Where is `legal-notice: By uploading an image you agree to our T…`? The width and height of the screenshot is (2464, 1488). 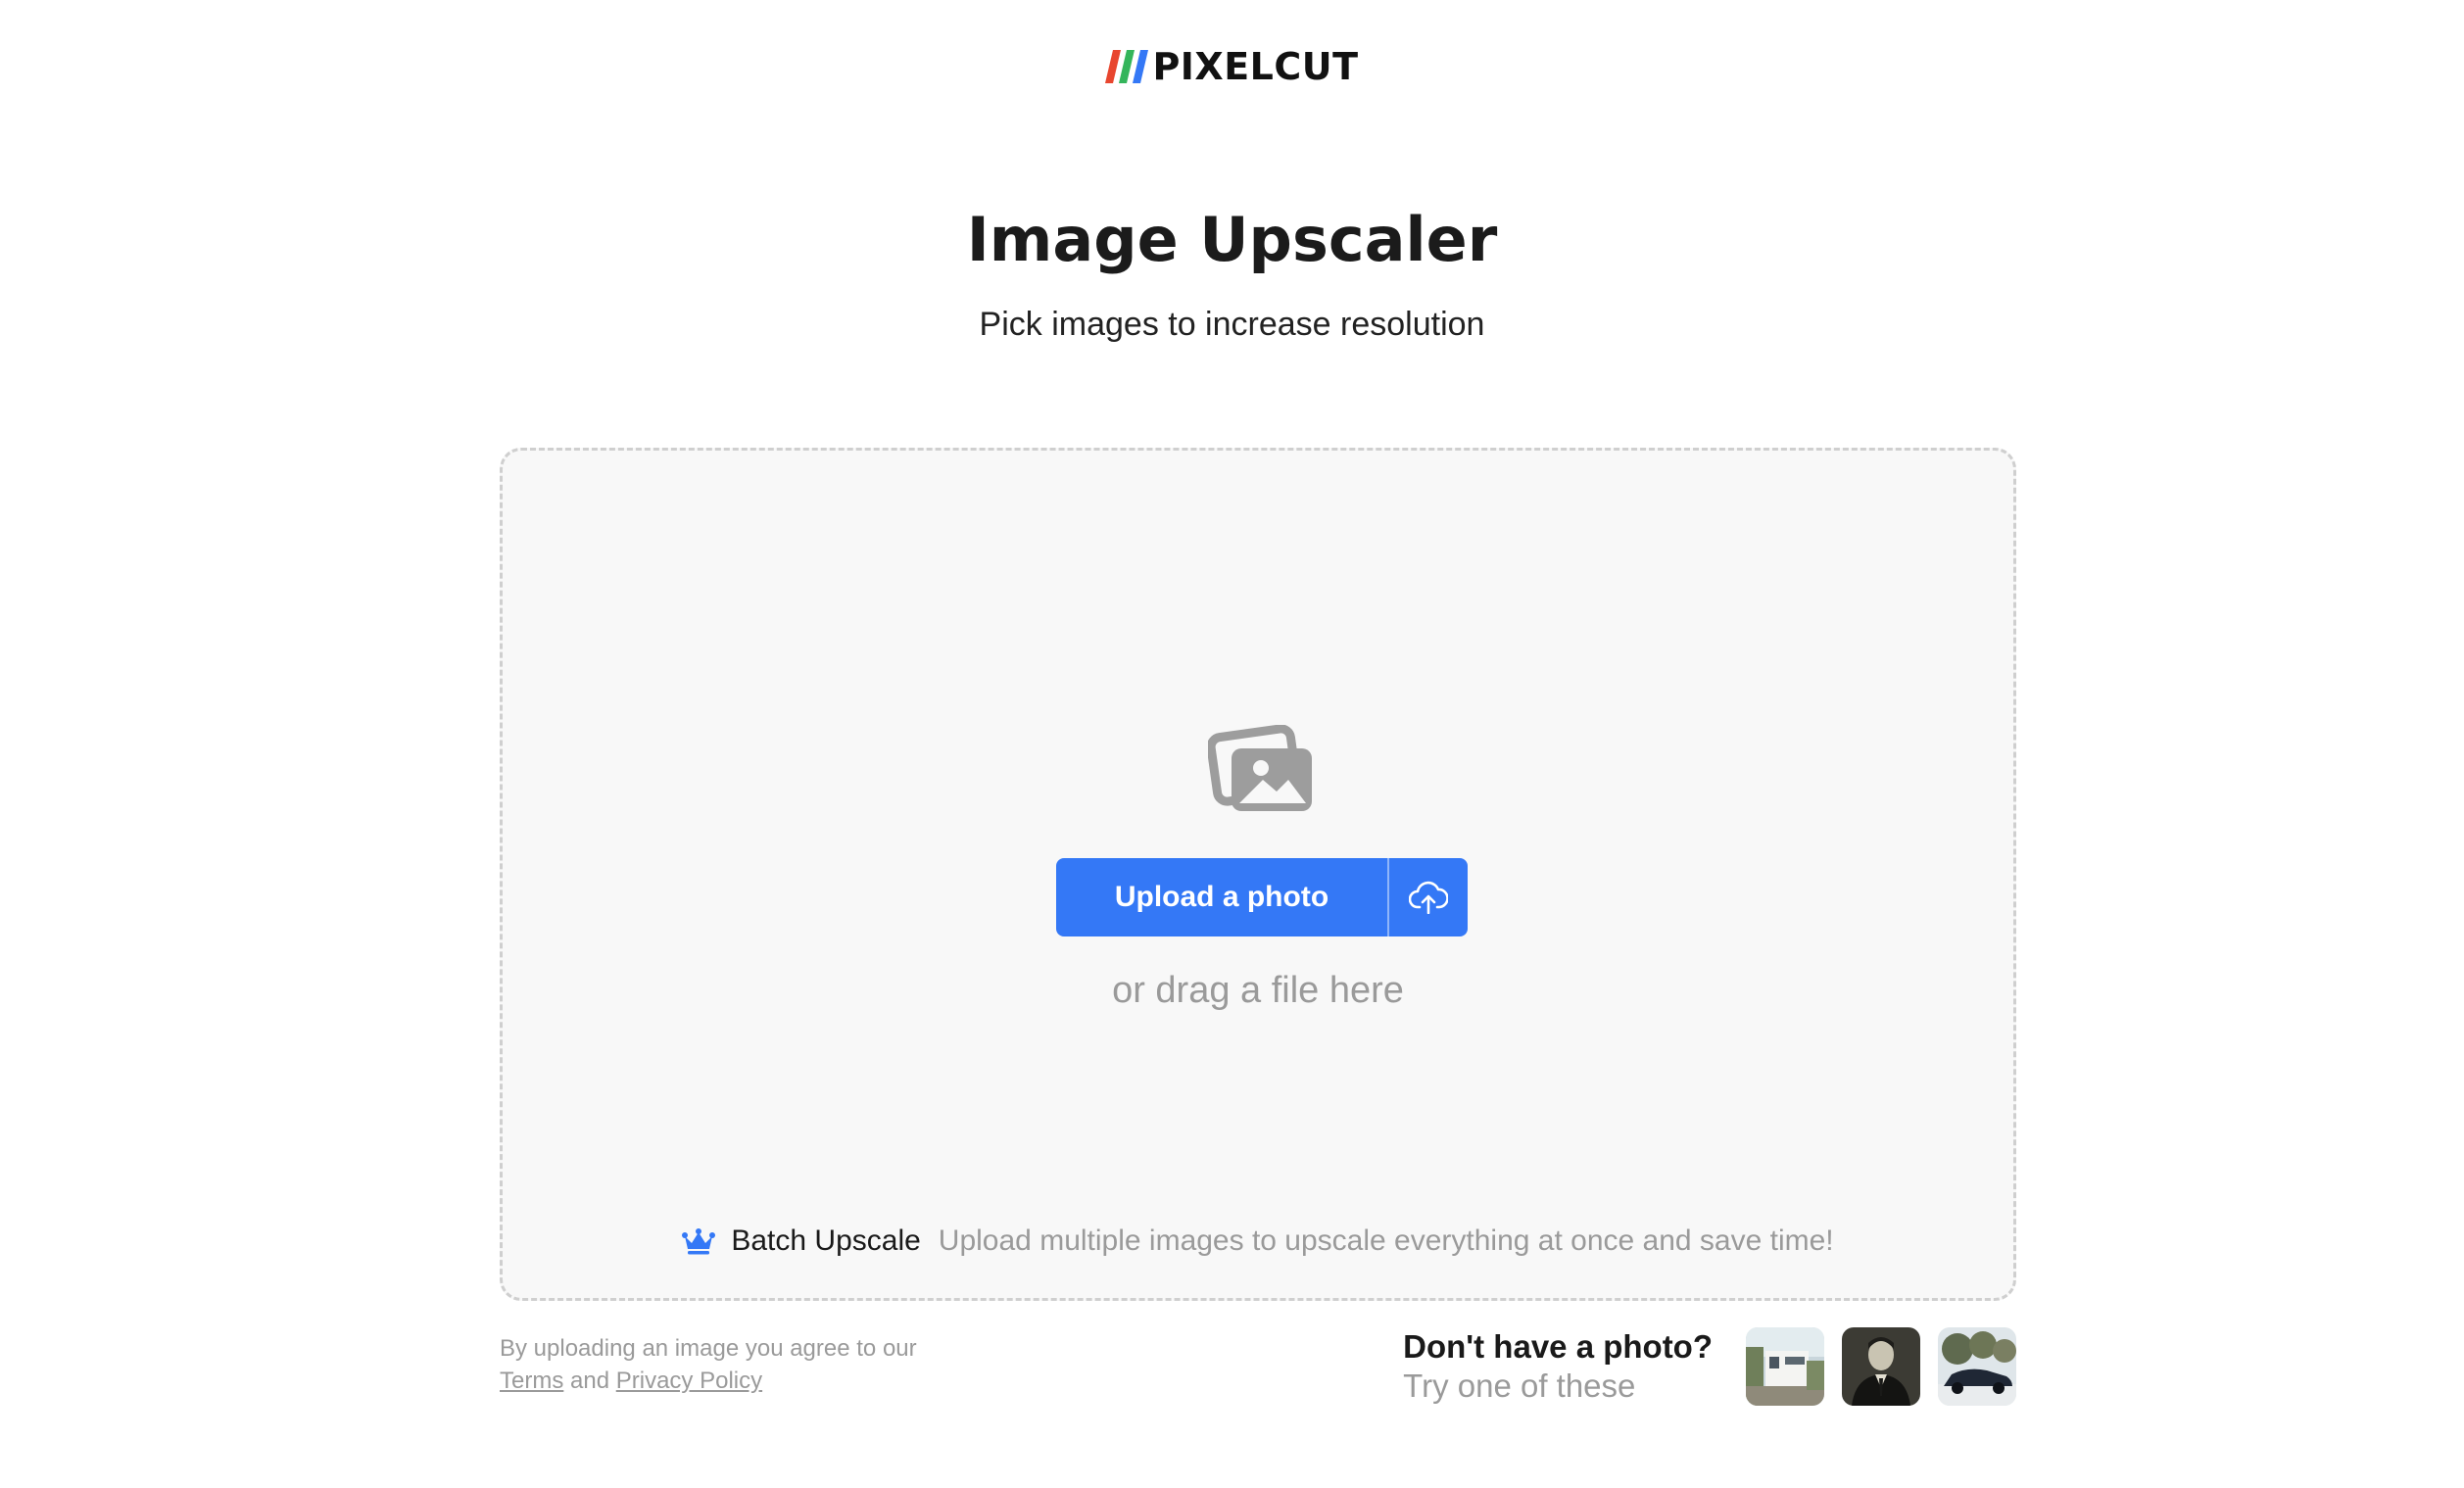 legal-notice: By uploading an image you agree to our T… is located at coordinates (708, 1364).